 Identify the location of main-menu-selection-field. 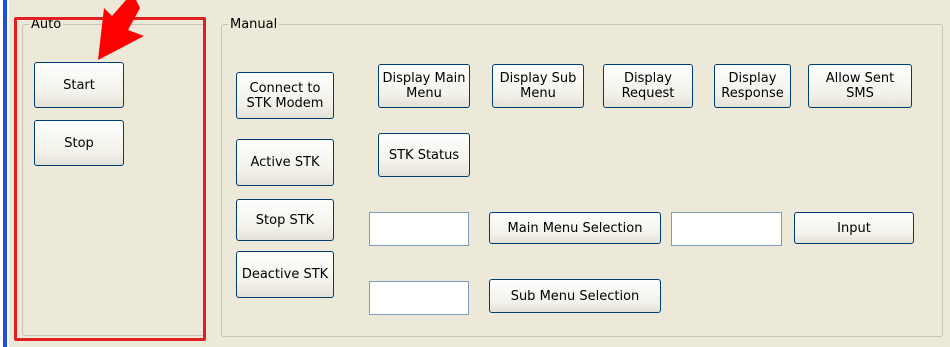
(419, 229).